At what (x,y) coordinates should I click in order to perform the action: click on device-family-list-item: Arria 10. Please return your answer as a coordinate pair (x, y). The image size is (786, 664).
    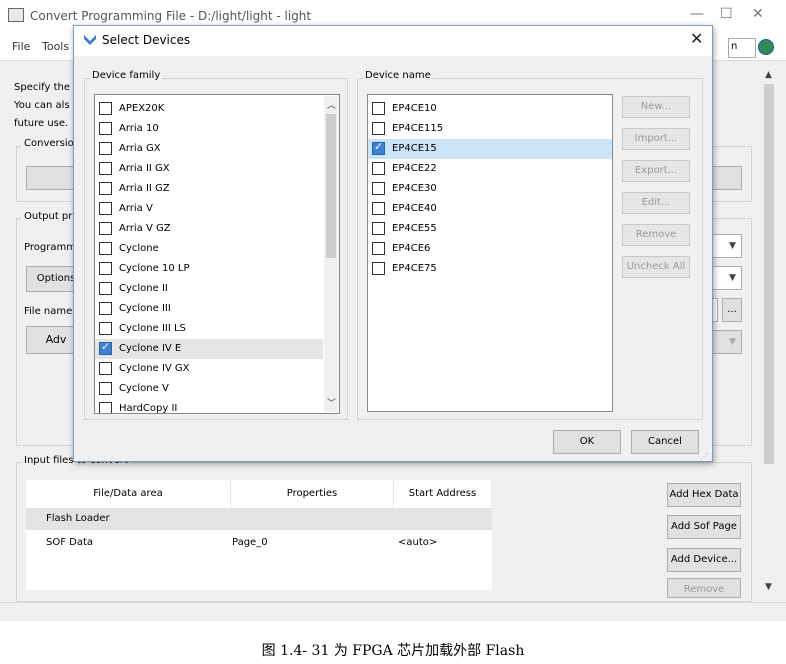
    Looking at the image, I should click on (209, 129).